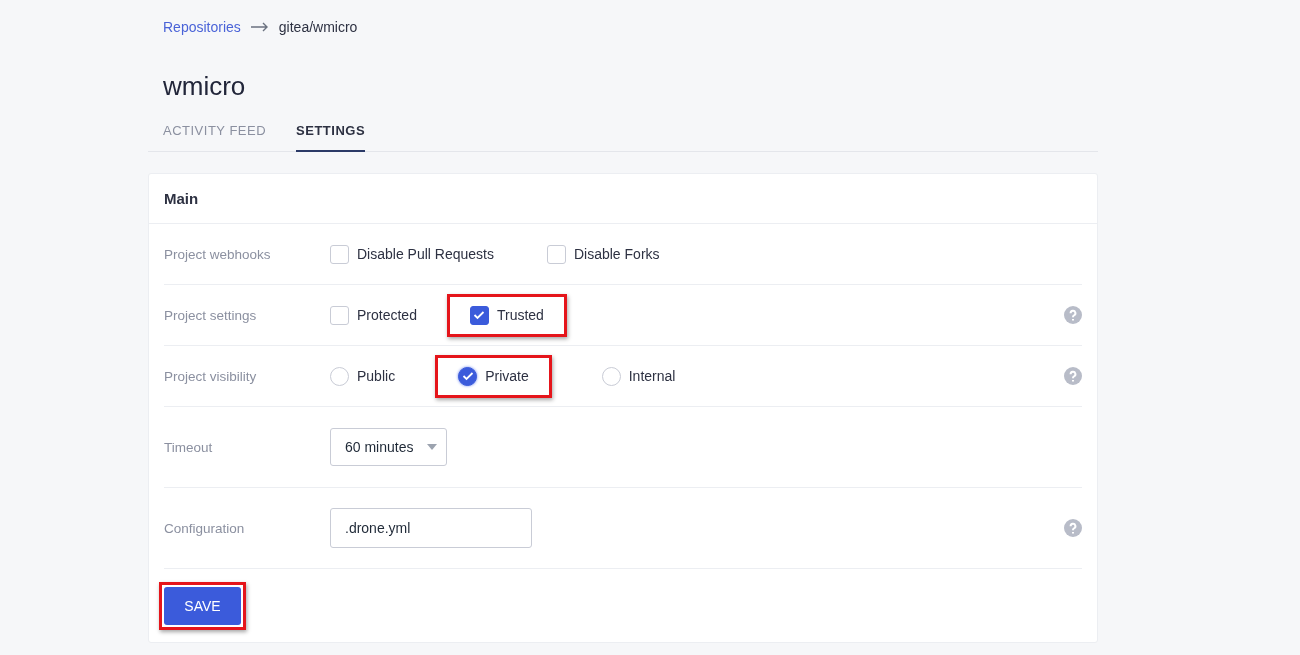  What do you see at coordinates (389, 447) in the screenshot?
I see `timeout-dropdown: 60 minutes` at bounding box center [389, 447].